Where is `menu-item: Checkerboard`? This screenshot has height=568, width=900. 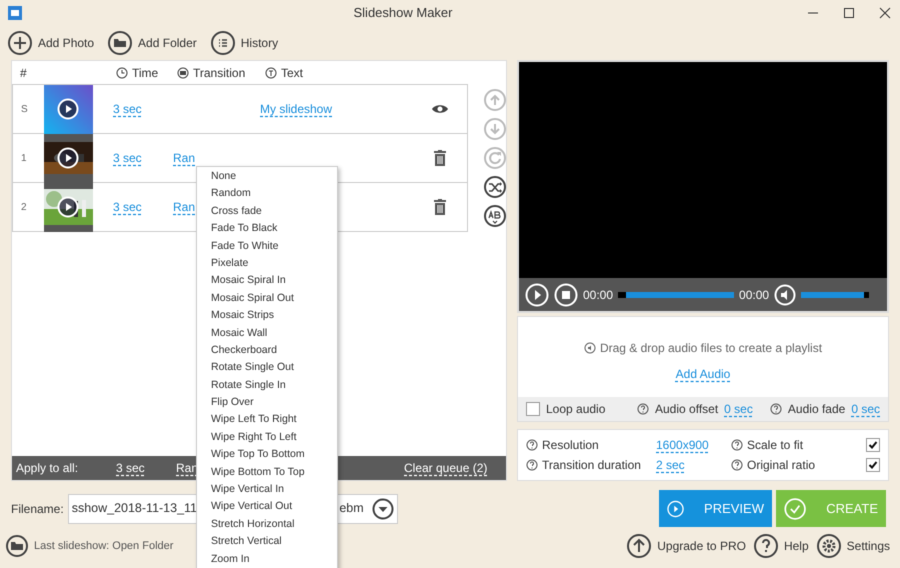 menu-item: Checkerboard is located at coordinates (244, 351).